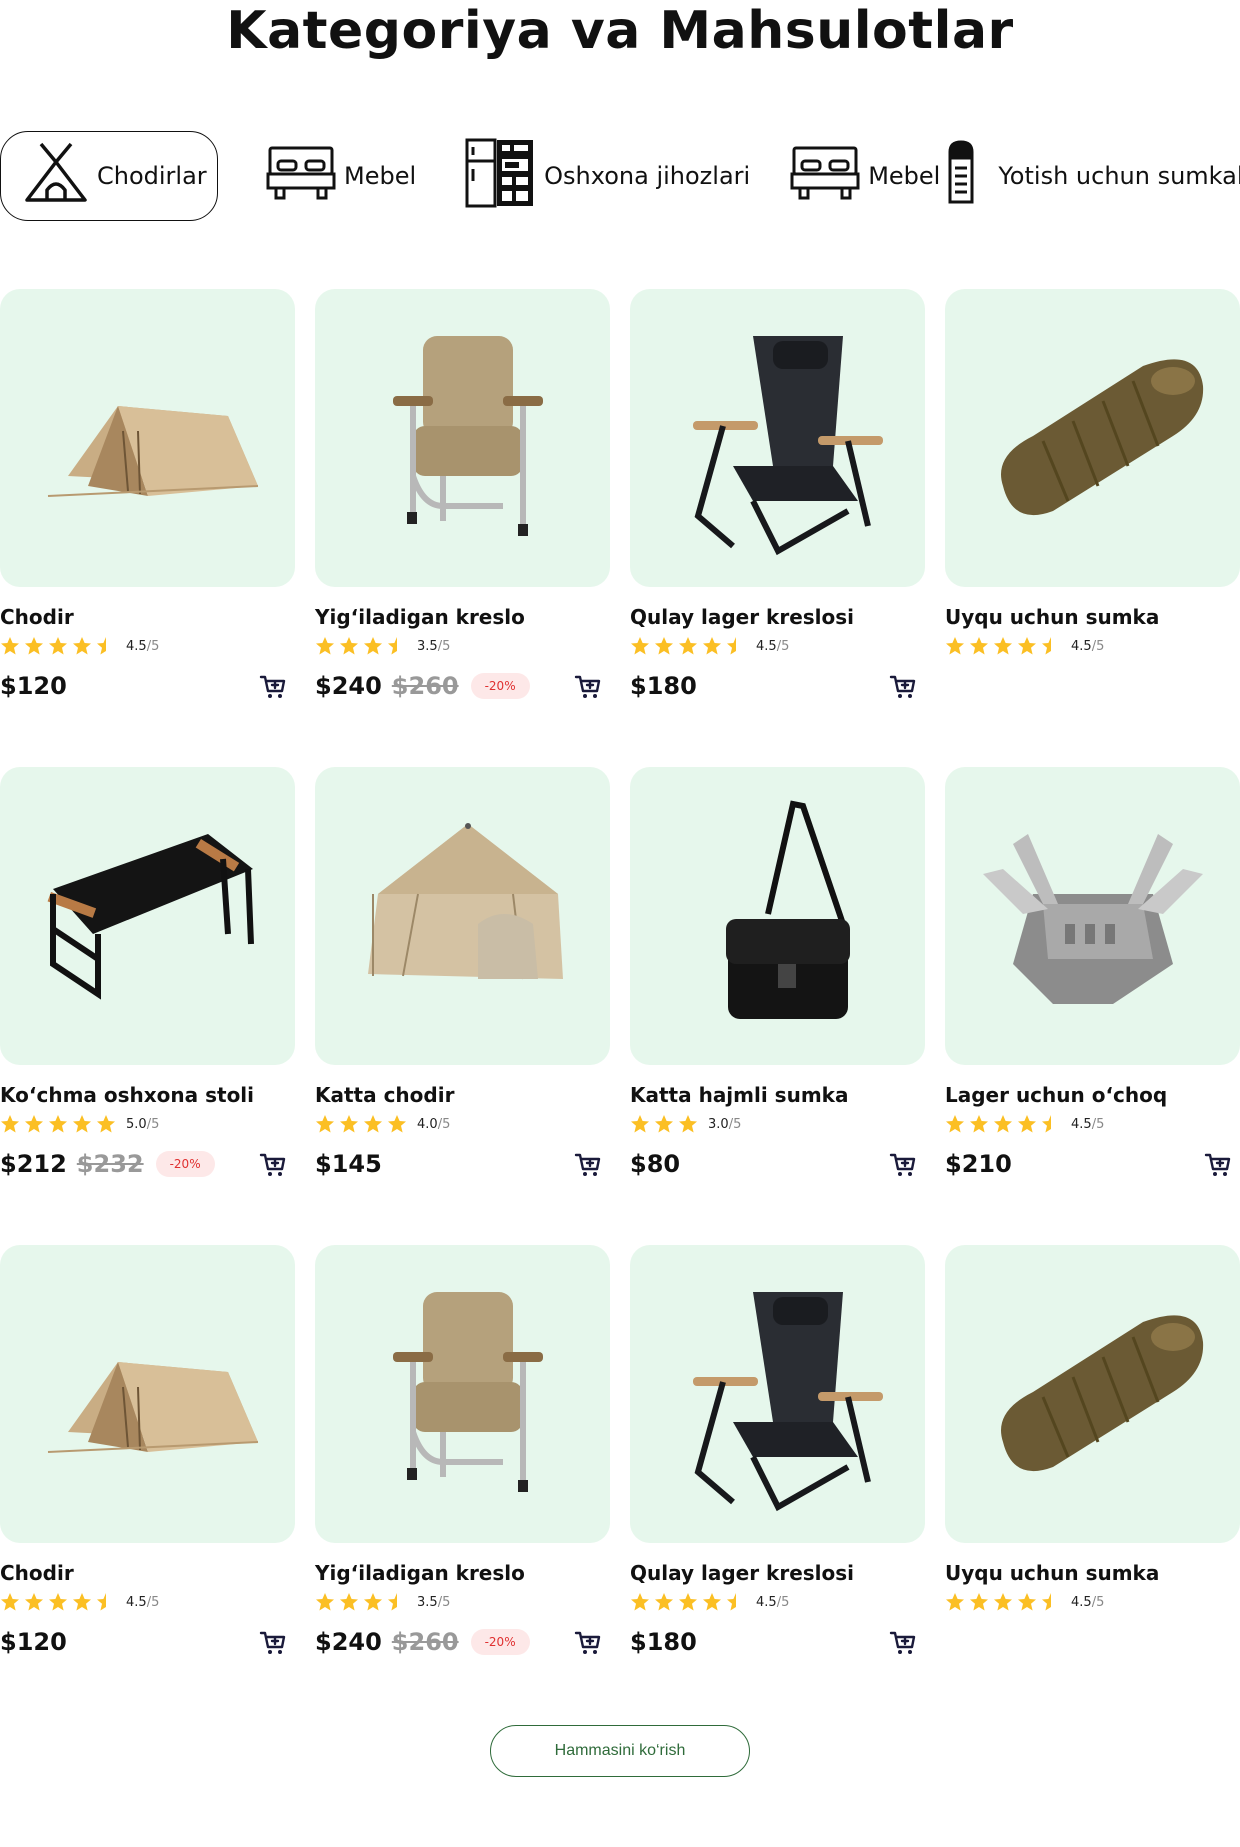  I want to click on kitchen-appliances-icon, so click(500, 176).